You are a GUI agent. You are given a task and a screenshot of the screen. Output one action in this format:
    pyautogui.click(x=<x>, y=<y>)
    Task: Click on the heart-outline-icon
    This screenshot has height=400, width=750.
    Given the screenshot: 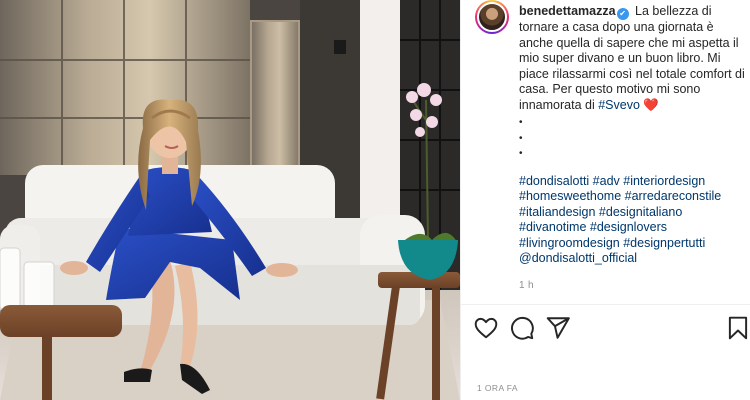 What is the action you would take?
    pyautogui.click(x=486, y=328)
    